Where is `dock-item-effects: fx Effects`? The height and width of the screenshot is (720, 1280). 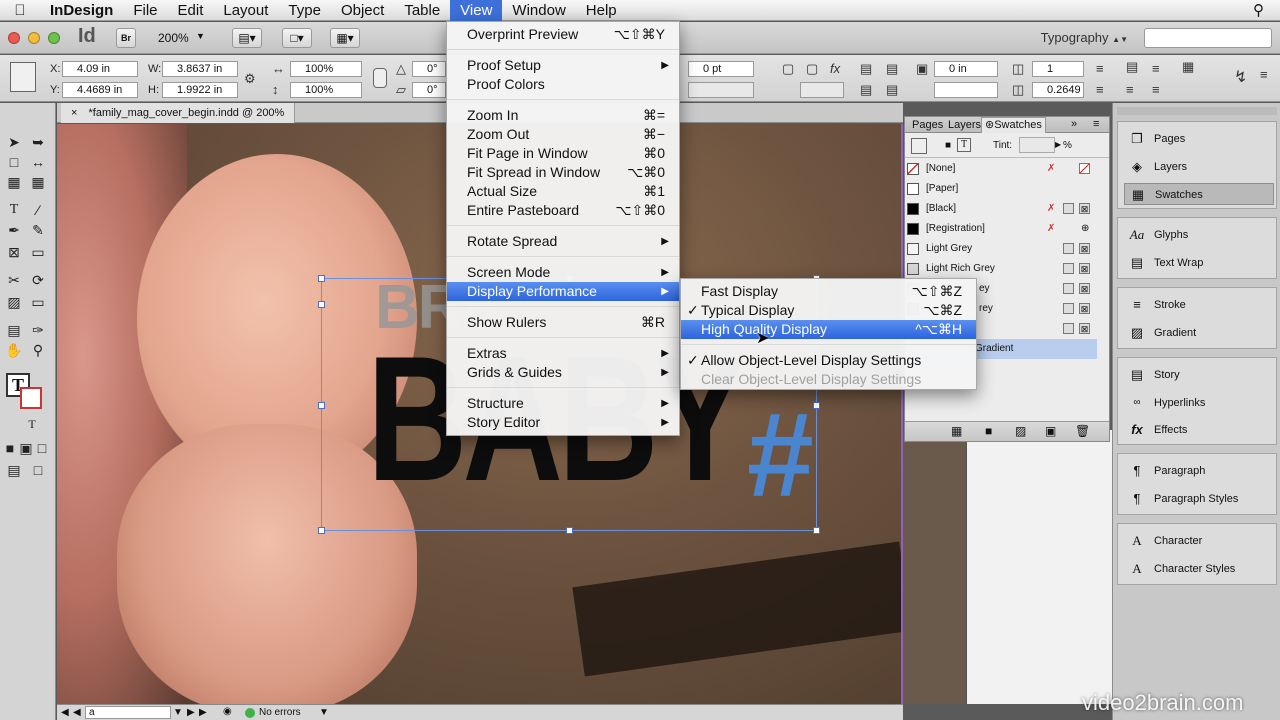 dock-item-effects: fx Effects is located at coordinates (1199, 430).